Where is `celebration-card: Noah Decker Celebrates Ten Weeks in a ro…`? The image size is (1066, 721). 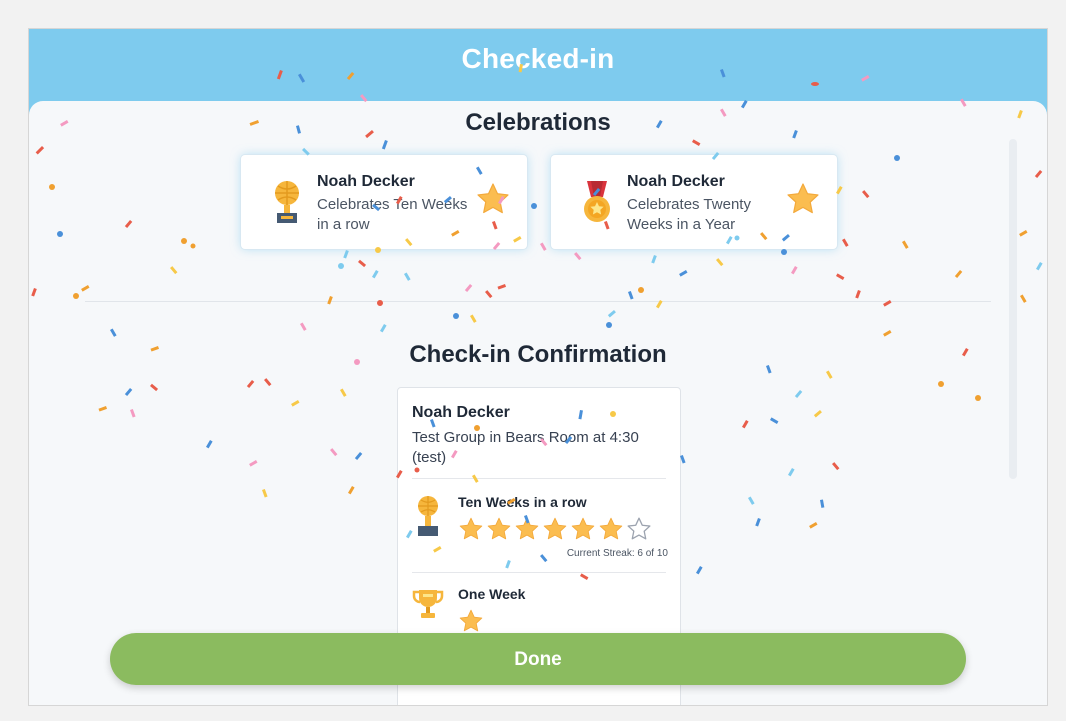 celebration-card: Noah Decker Celebrates Ten Weeks in a ro… is located at coordinates (384, 202).